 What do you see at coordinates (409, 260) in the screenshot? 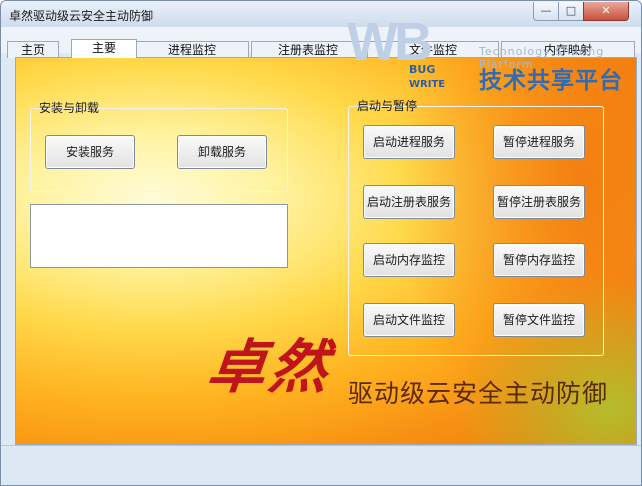
I see `start-memory-monitor-button: 启动内存监控` at bounding box center [409, 260].